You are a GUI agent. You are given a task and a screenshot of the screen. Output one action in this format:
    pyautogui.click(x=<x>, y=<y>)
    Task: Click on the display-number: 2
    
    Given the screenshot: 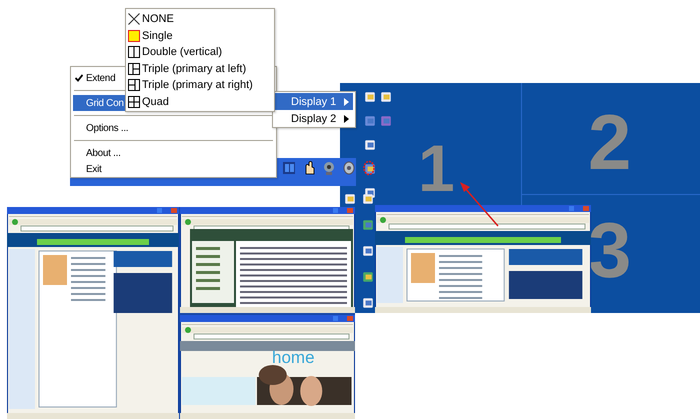 What is the action you would take?
    pyautogui.click(x=610, y=142)
    